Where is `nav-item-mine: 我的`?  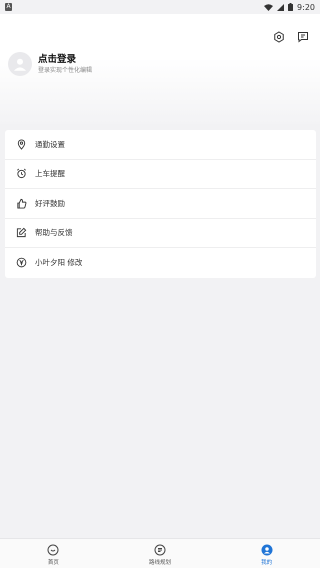 nav-item-mine: 我的 is located at coordinates (266, 553).